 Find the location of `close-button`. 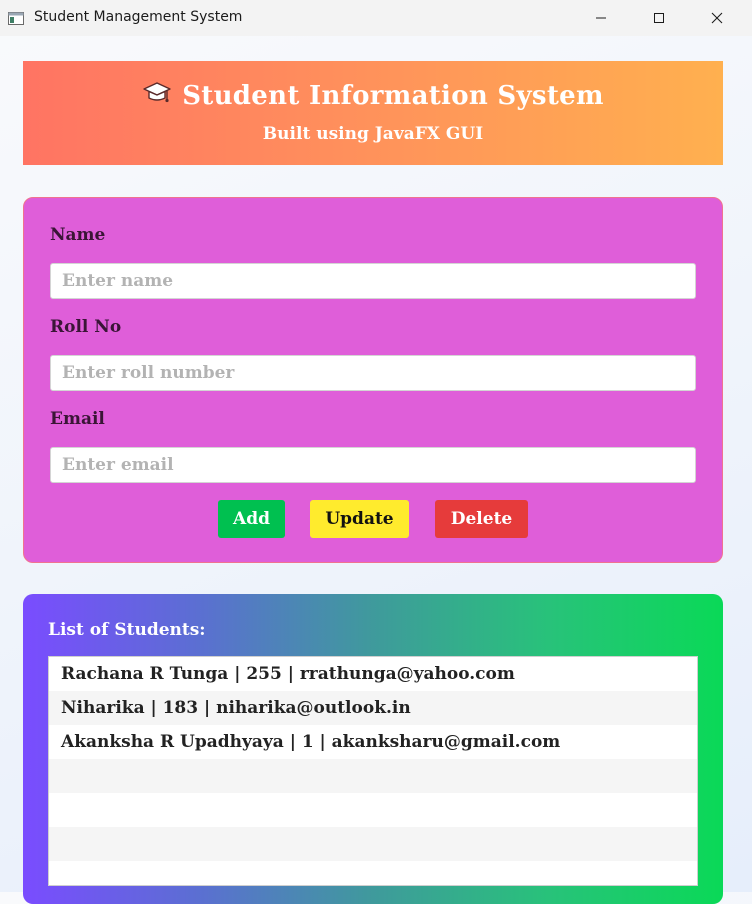

close-button is located at coordinates (717, 18).